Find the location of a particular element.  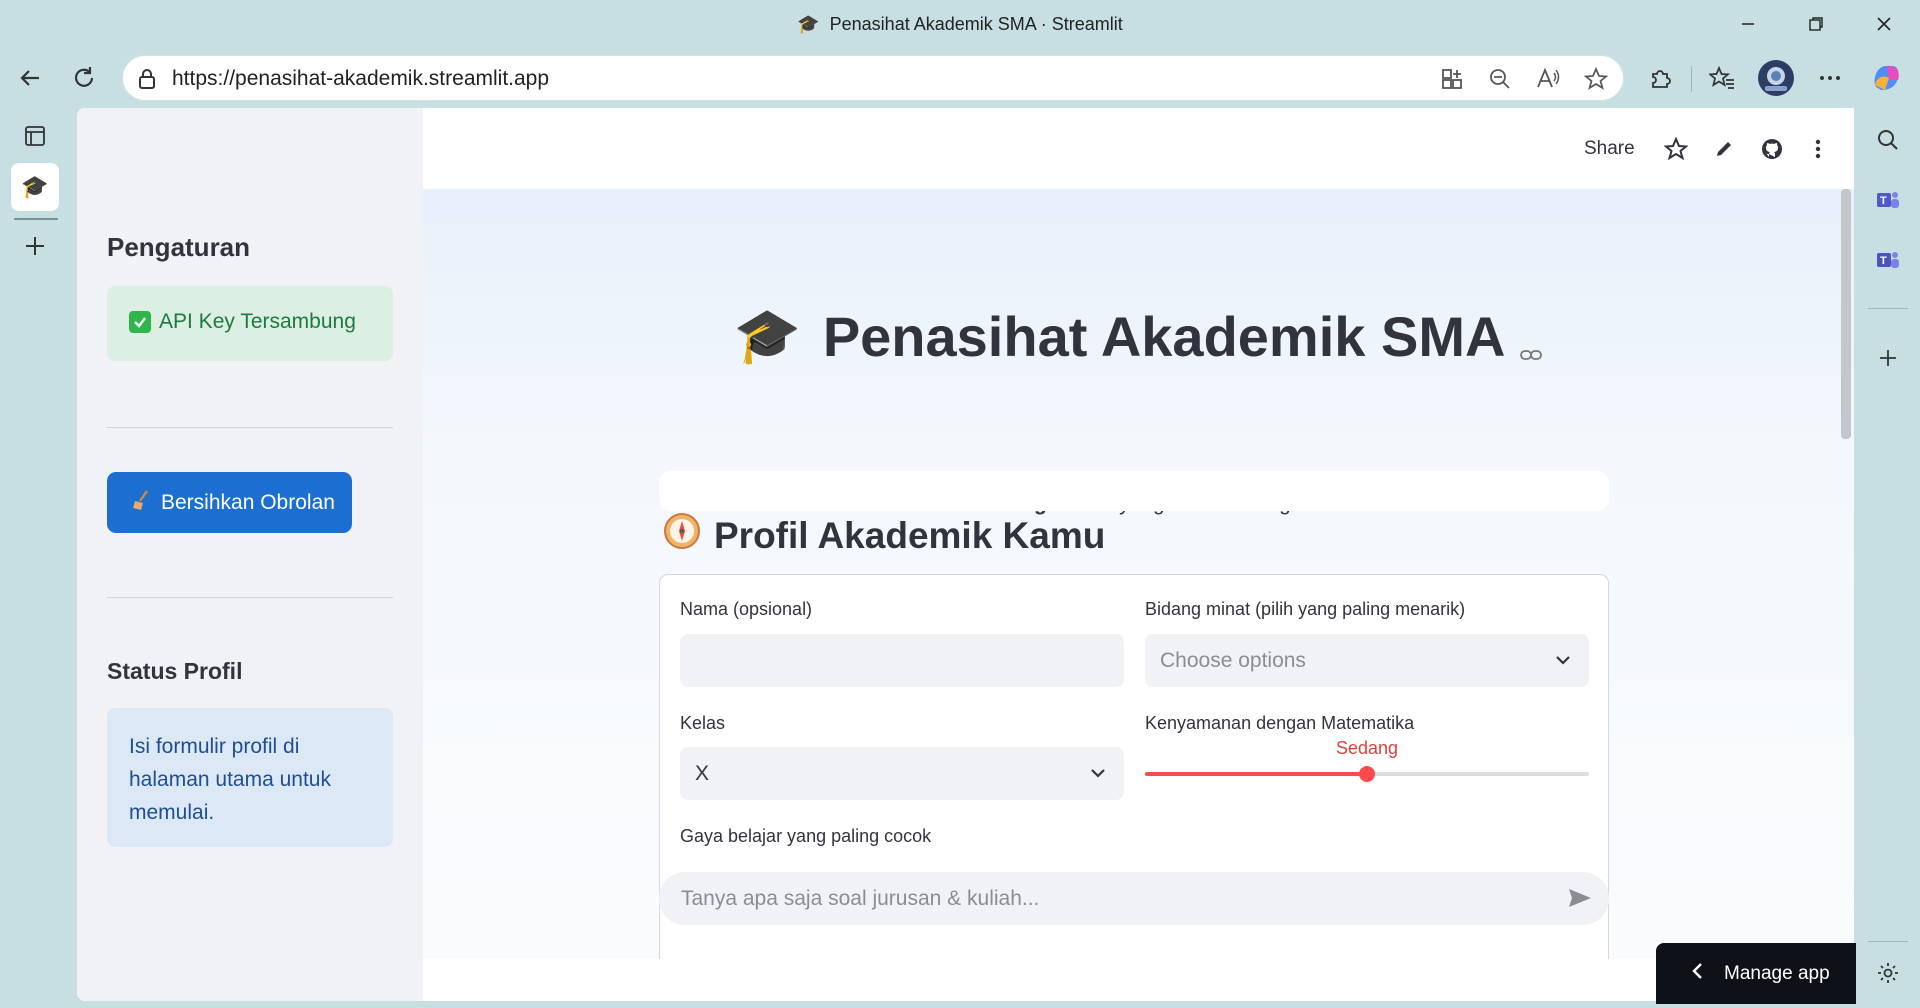

math-slider-value: Sedang is located at coordinates (1367, 748).